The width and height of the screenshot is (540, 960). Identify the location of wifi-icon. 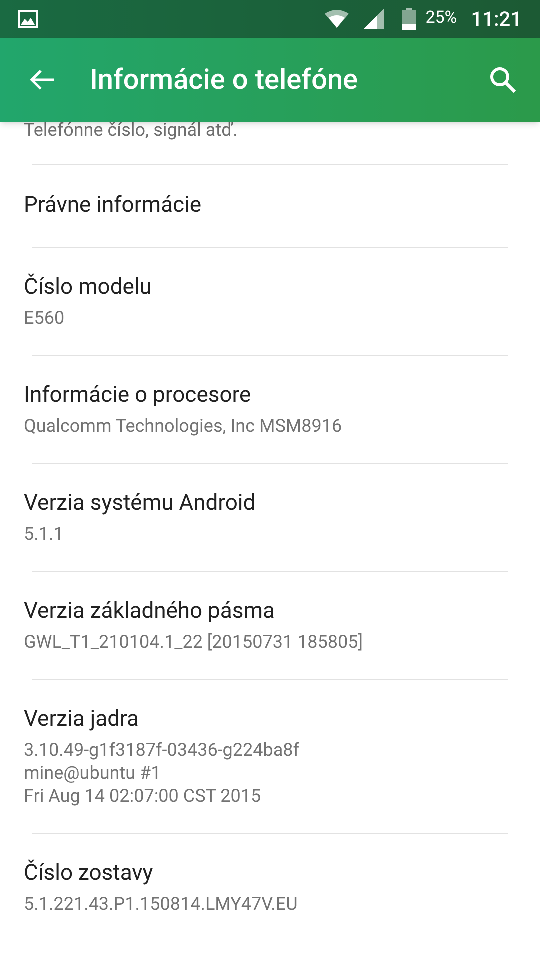
(337, 19).